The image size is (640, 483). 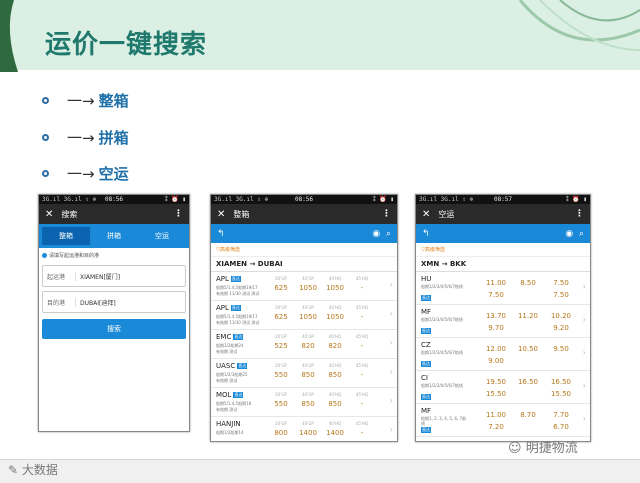 What do you see at coordinates (503, 354) in the screenshot?
I see `result-row: CZ 船期1/2/3/4/5/6/7航线 直达 12.00 10.50 9.50 9.00 ›` at bounding box center [503, 354].